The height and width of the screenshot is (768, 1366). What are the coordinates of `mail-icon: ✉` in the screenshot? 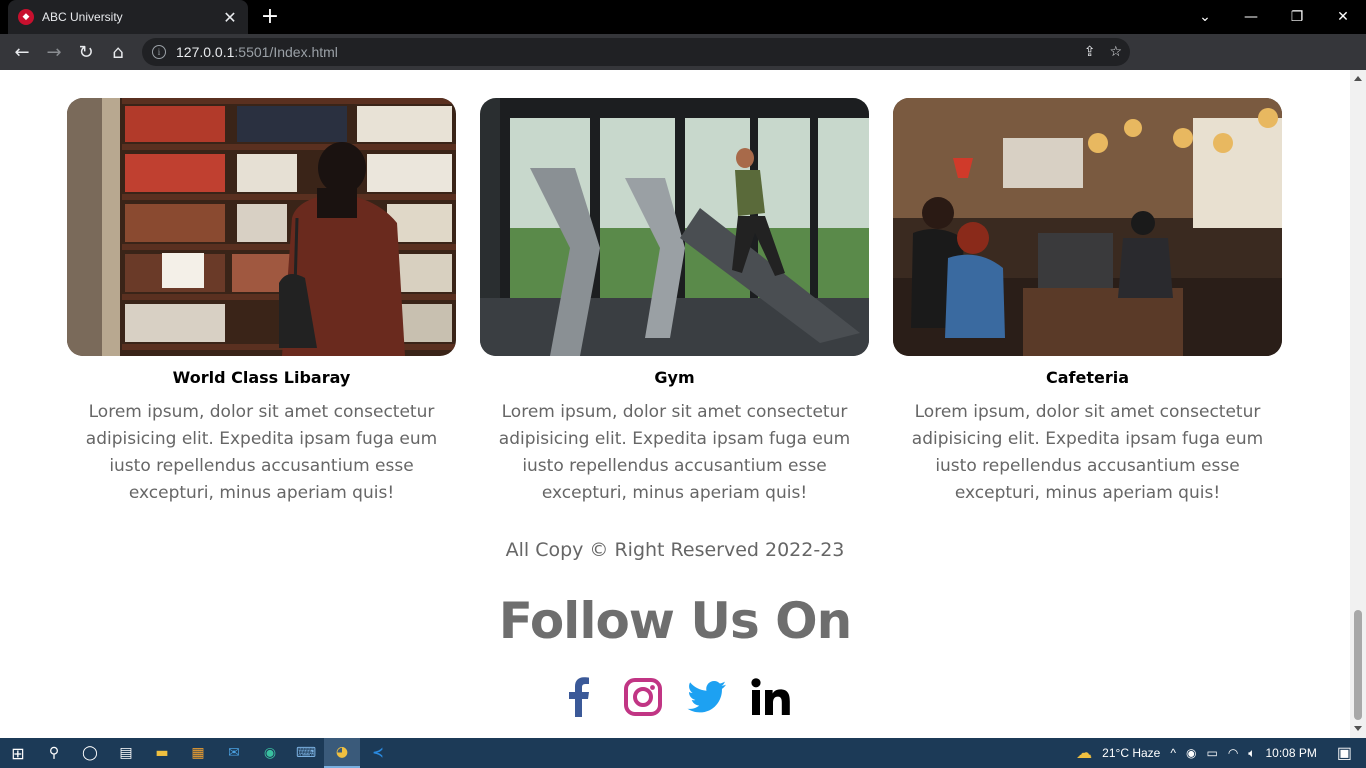 It's located at (234, 753).